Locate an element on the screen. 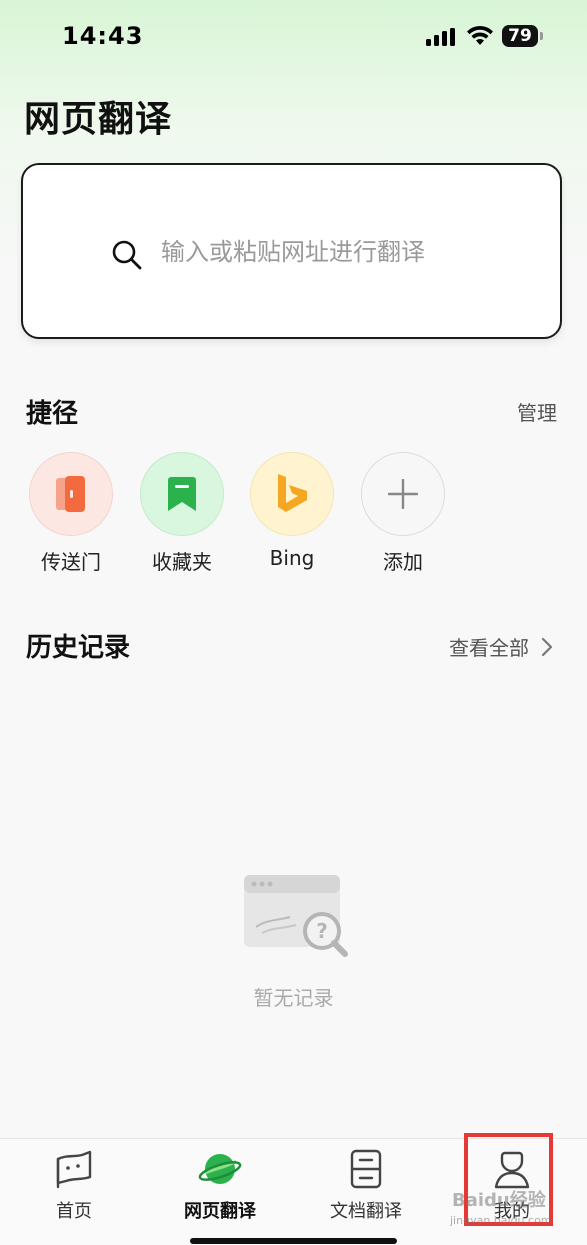 The width and height of the screenshot is (587, 1245). shortcut-label: 传送门 is located at coordinates (71, 562).